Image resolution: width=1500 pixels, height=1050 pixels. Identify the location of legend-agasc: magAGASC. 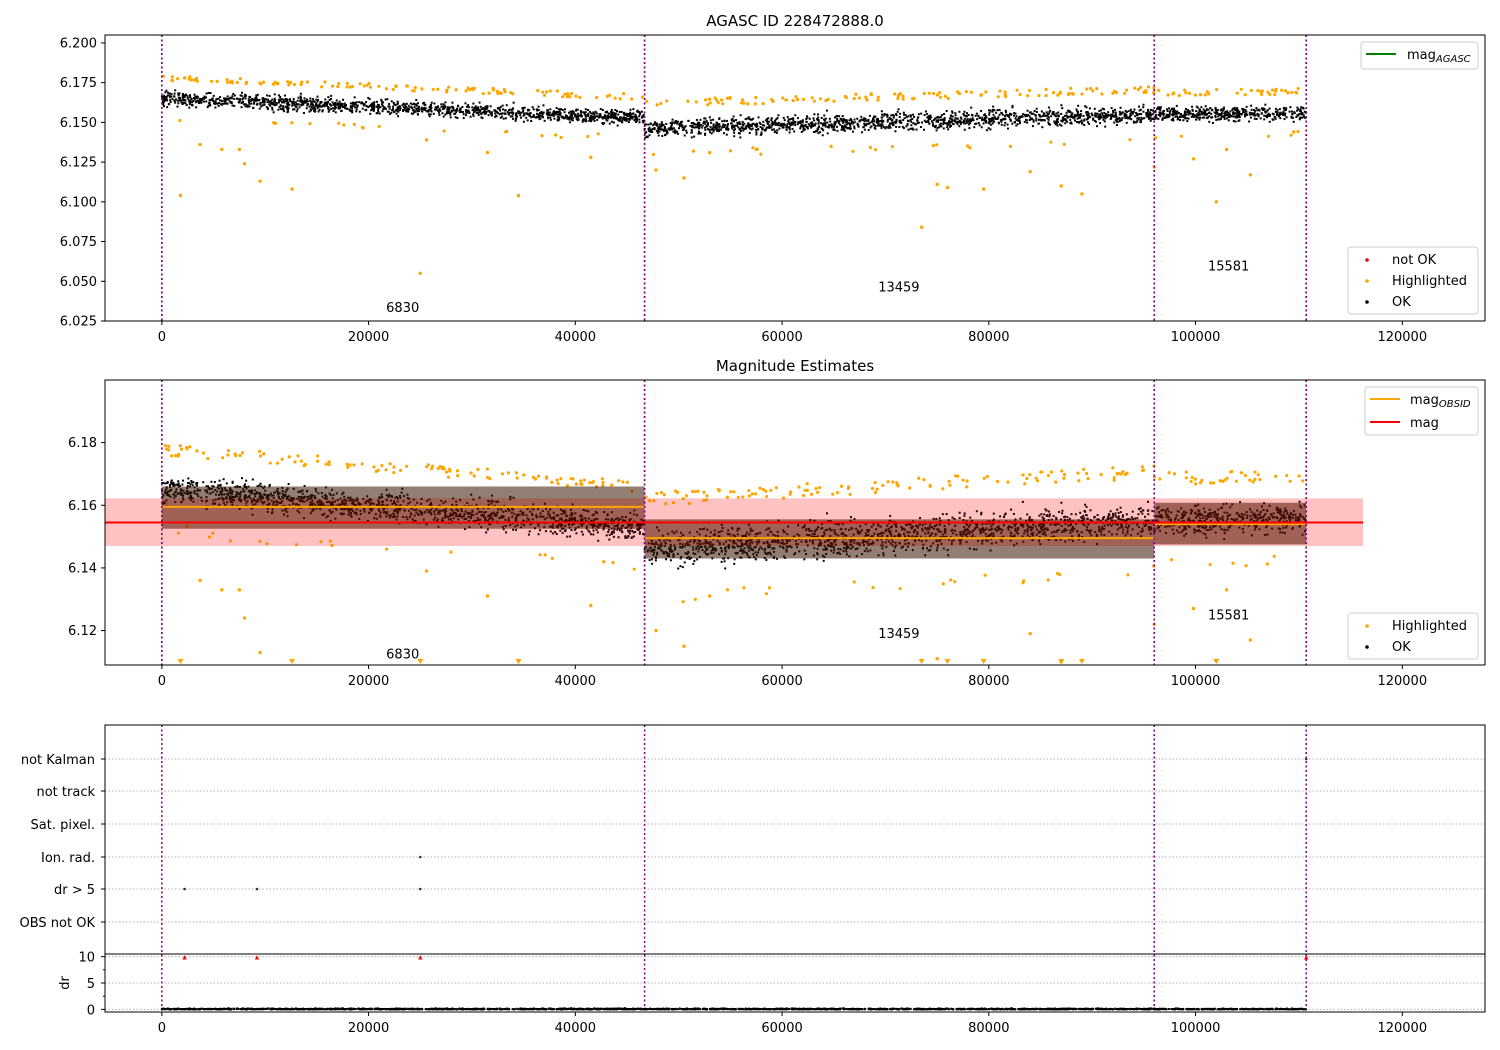
(1419, 55).